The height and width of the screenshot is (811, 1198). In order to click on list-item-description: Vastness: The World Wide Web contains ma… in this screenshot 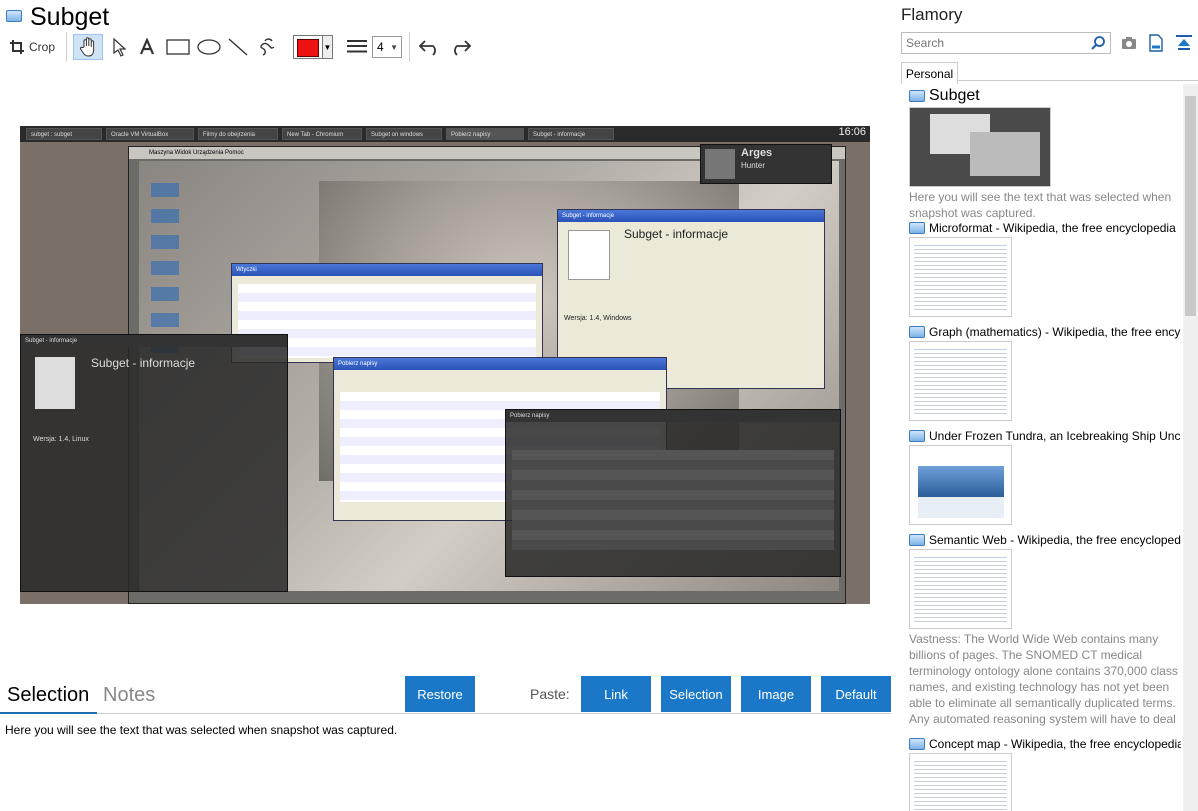, I will do `click(1043, 679)`.